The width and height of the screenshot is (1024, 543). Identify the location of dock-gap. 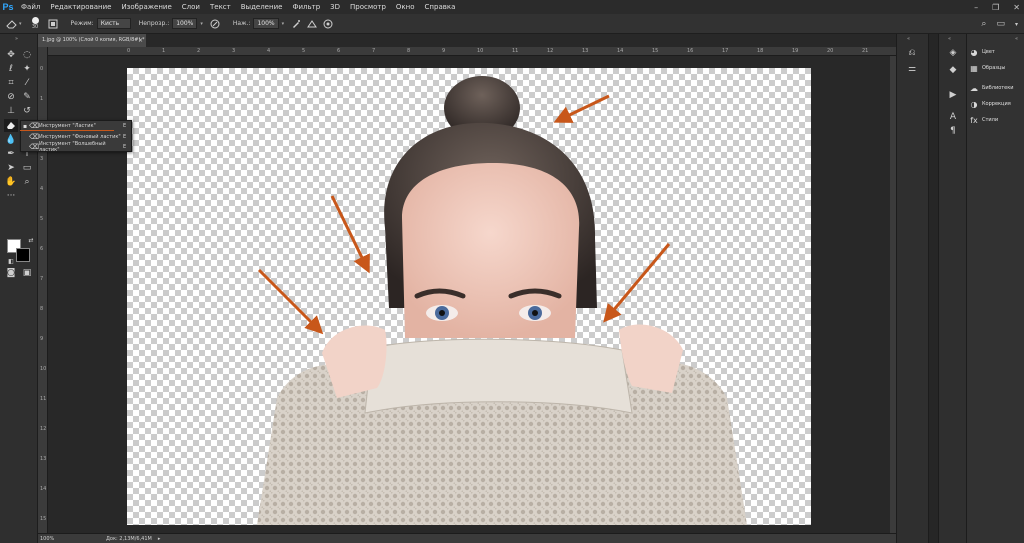
(933, 288).